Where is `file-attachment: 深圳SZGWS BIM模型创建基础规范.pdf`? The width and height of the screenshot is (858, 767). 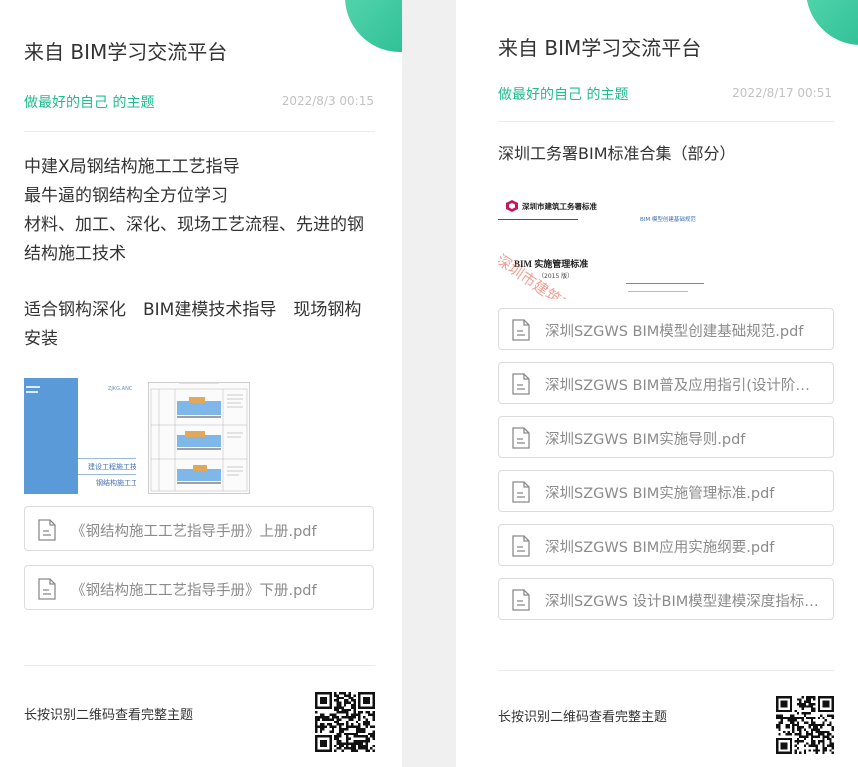 file-attachment: 深圳SZGWS BIM模型创建基础规范.pdf is located at coordinates (666, 329).